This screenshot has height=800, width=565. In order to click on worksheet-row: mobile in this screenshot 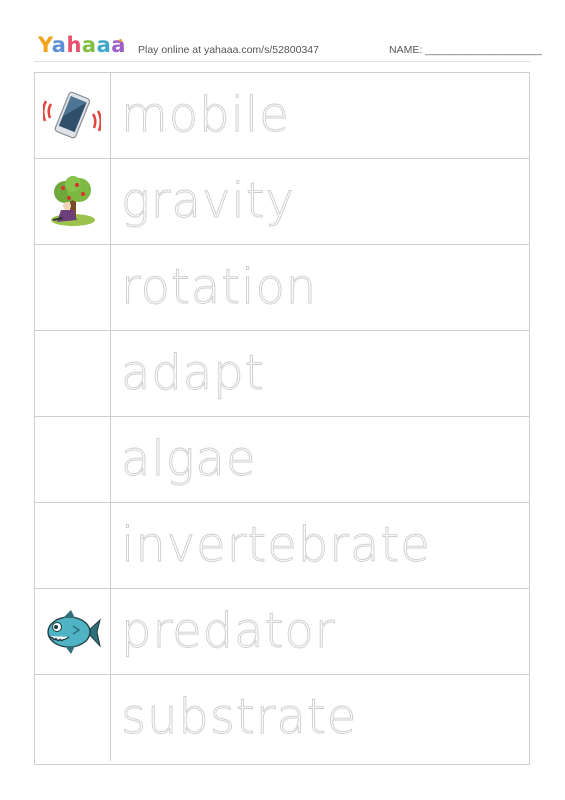, I will do `click(282, 116)`.